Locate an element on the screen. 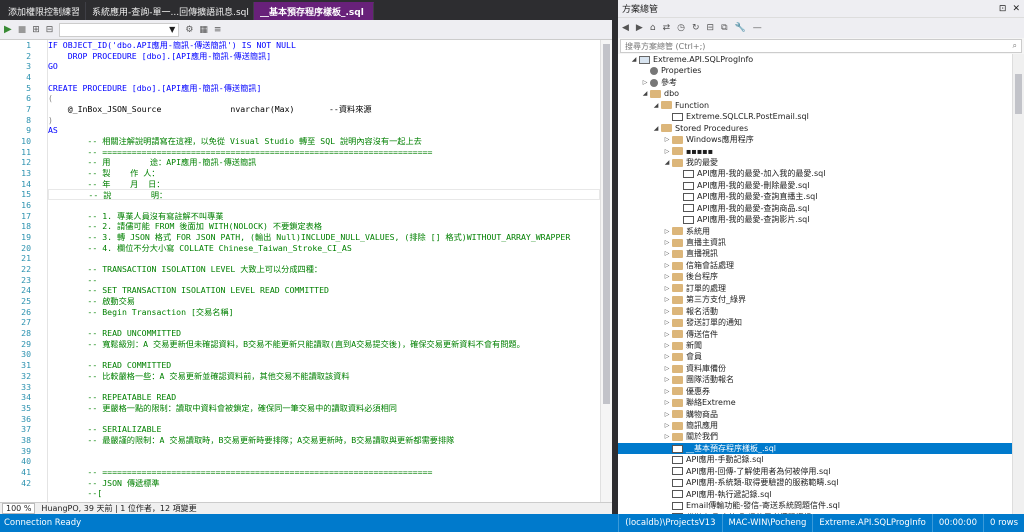 The height and width of the screenshot is (532, 1024). tree-item: ▷ 參考 is located at coordinates (815, 82).